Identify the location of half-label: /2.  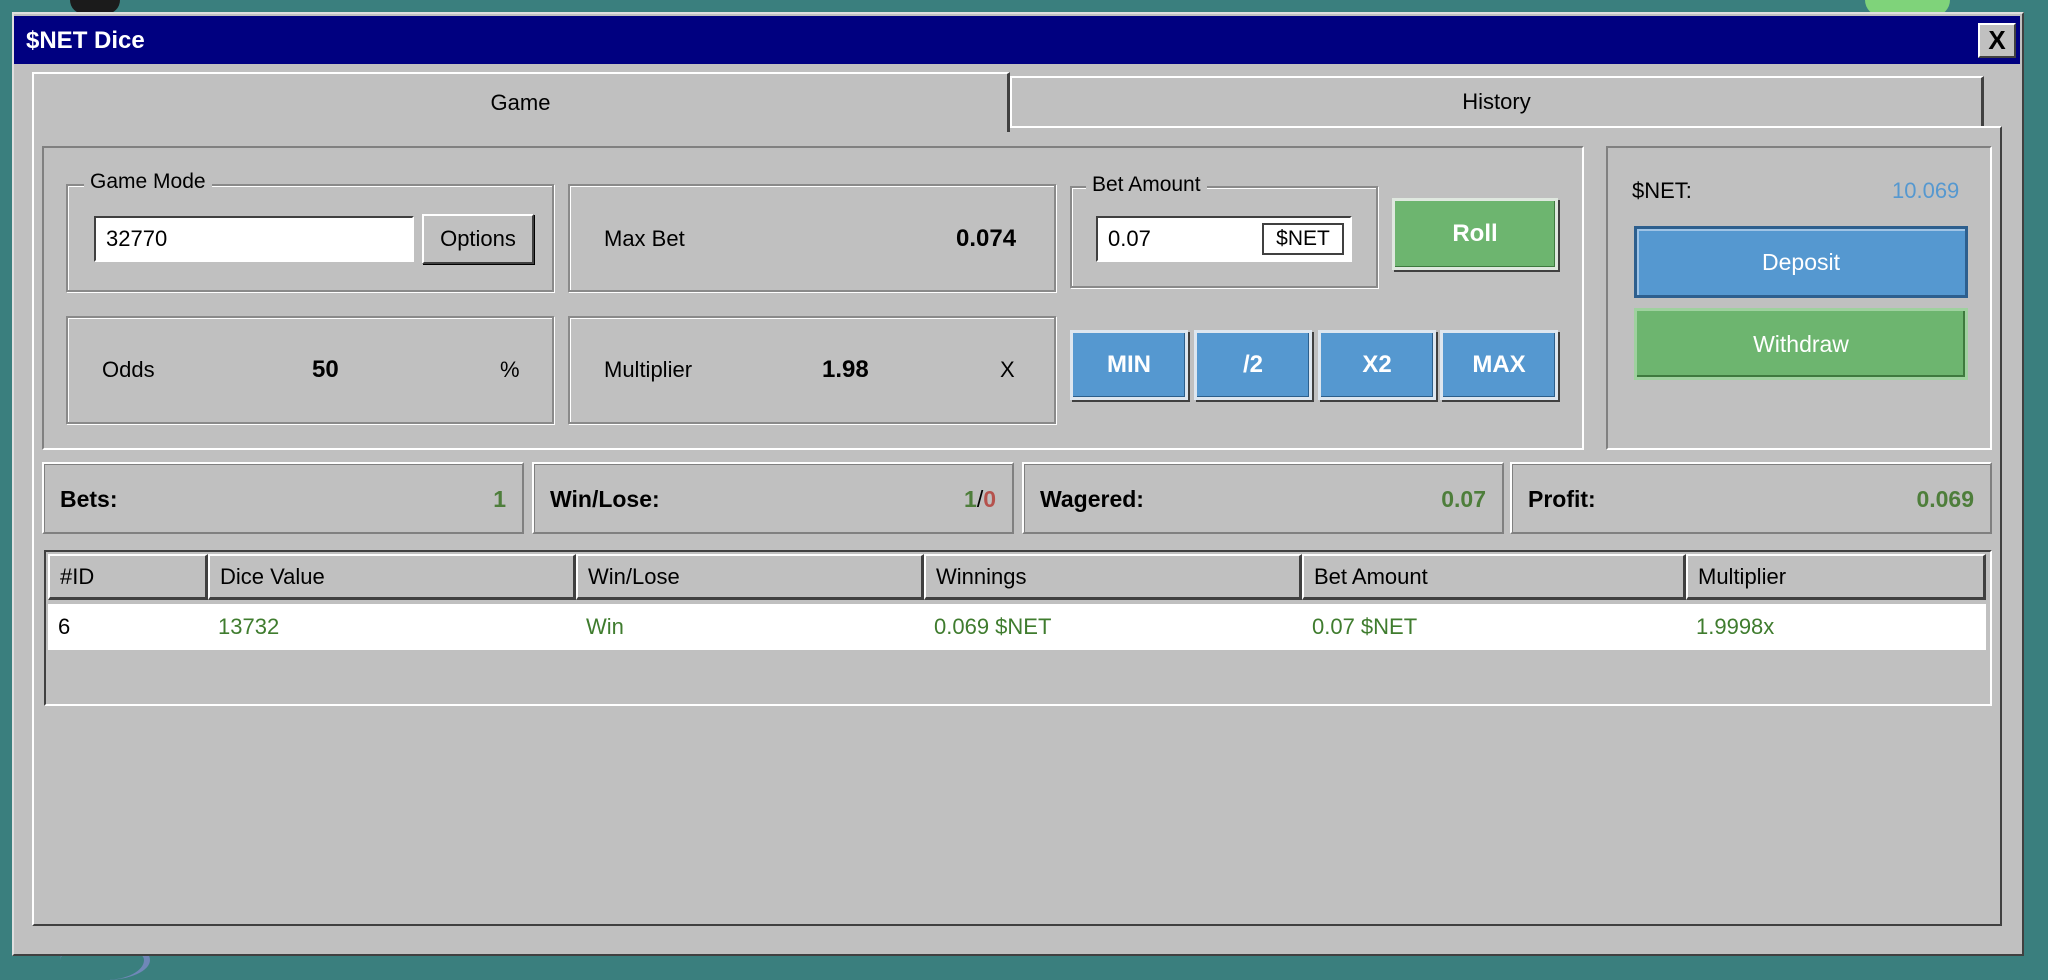
(1252, 364).